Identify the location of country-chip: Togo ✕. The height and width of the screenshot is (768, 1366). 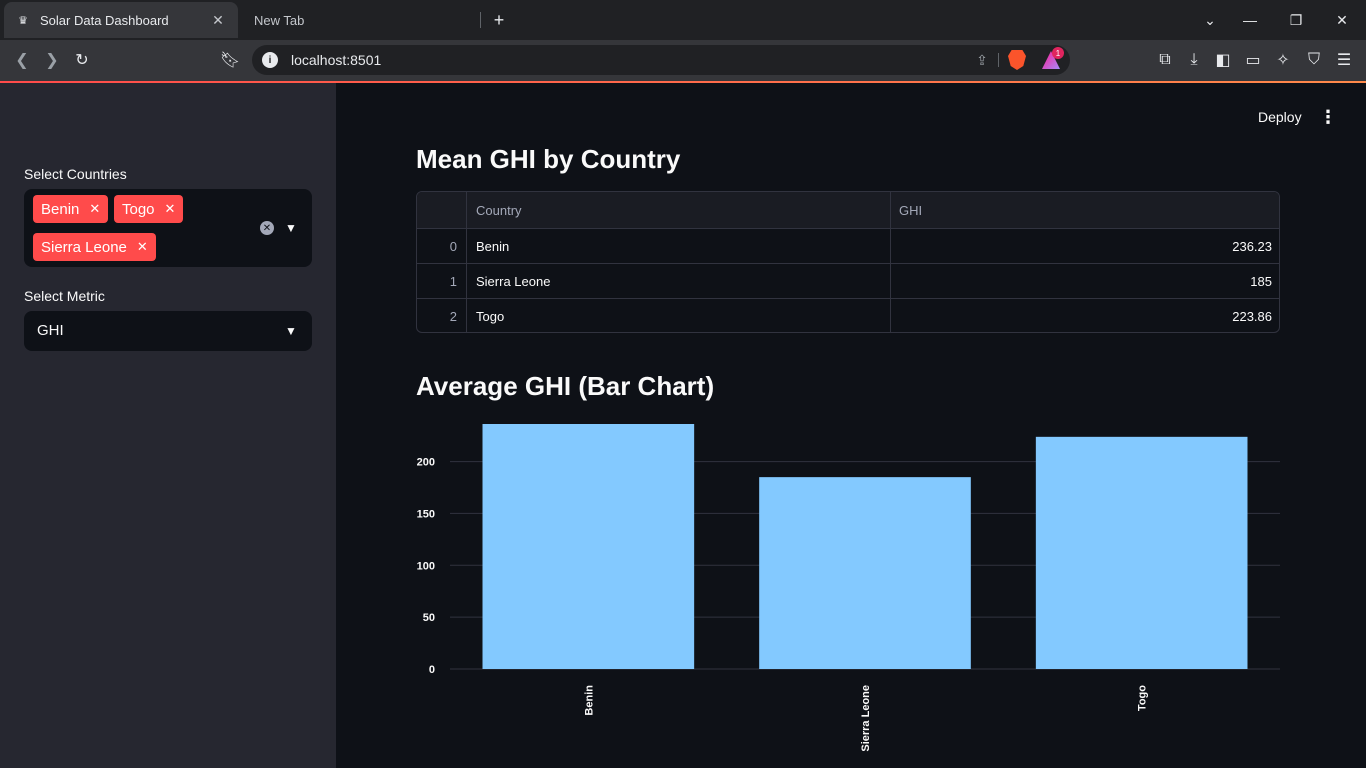
(149, 209).